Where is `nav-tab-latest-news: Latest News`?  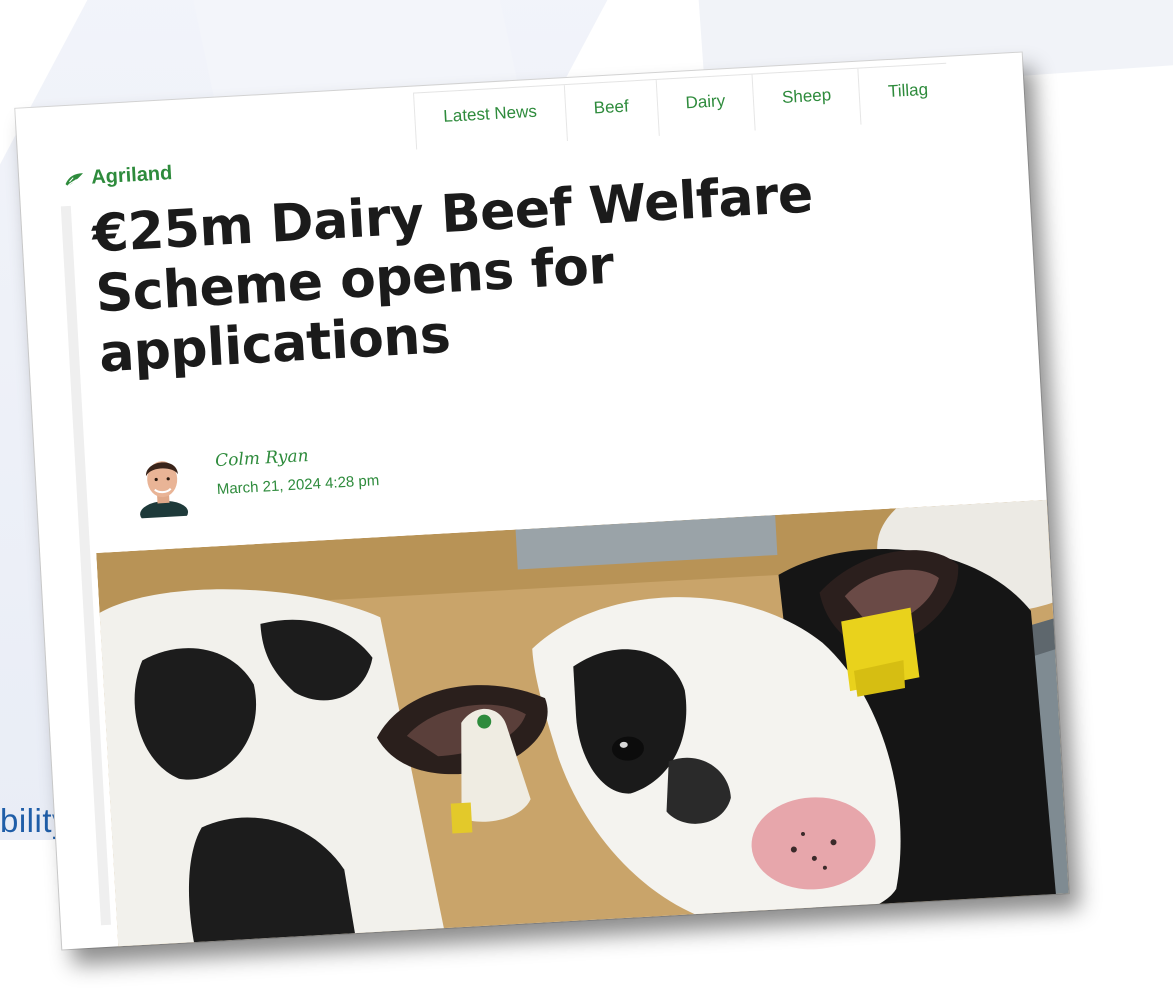 nav-tab-latest-news: Latest News is located at coordinates (490, 117).